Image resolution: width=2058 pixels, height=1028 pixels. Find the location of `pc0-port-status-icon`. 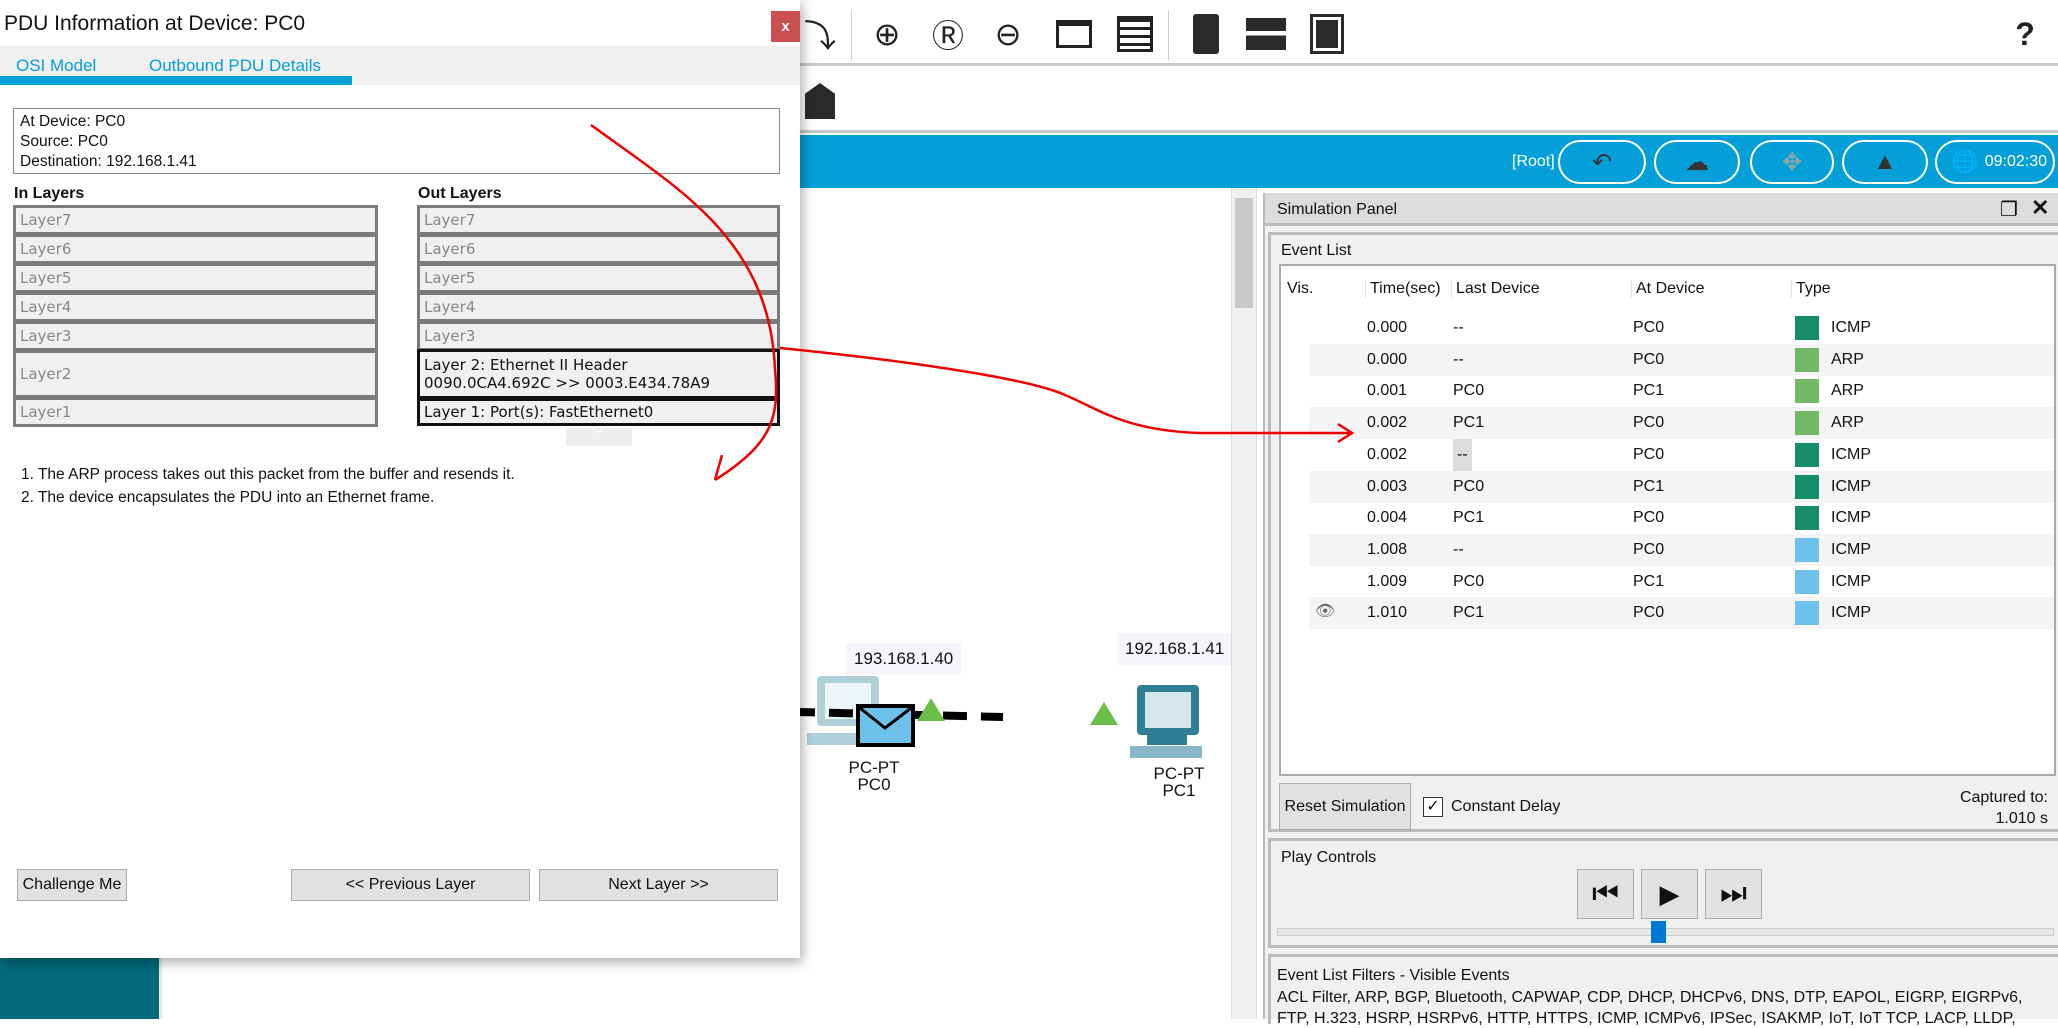

pc0-port-status-icon is located at coordinates (931, 709).